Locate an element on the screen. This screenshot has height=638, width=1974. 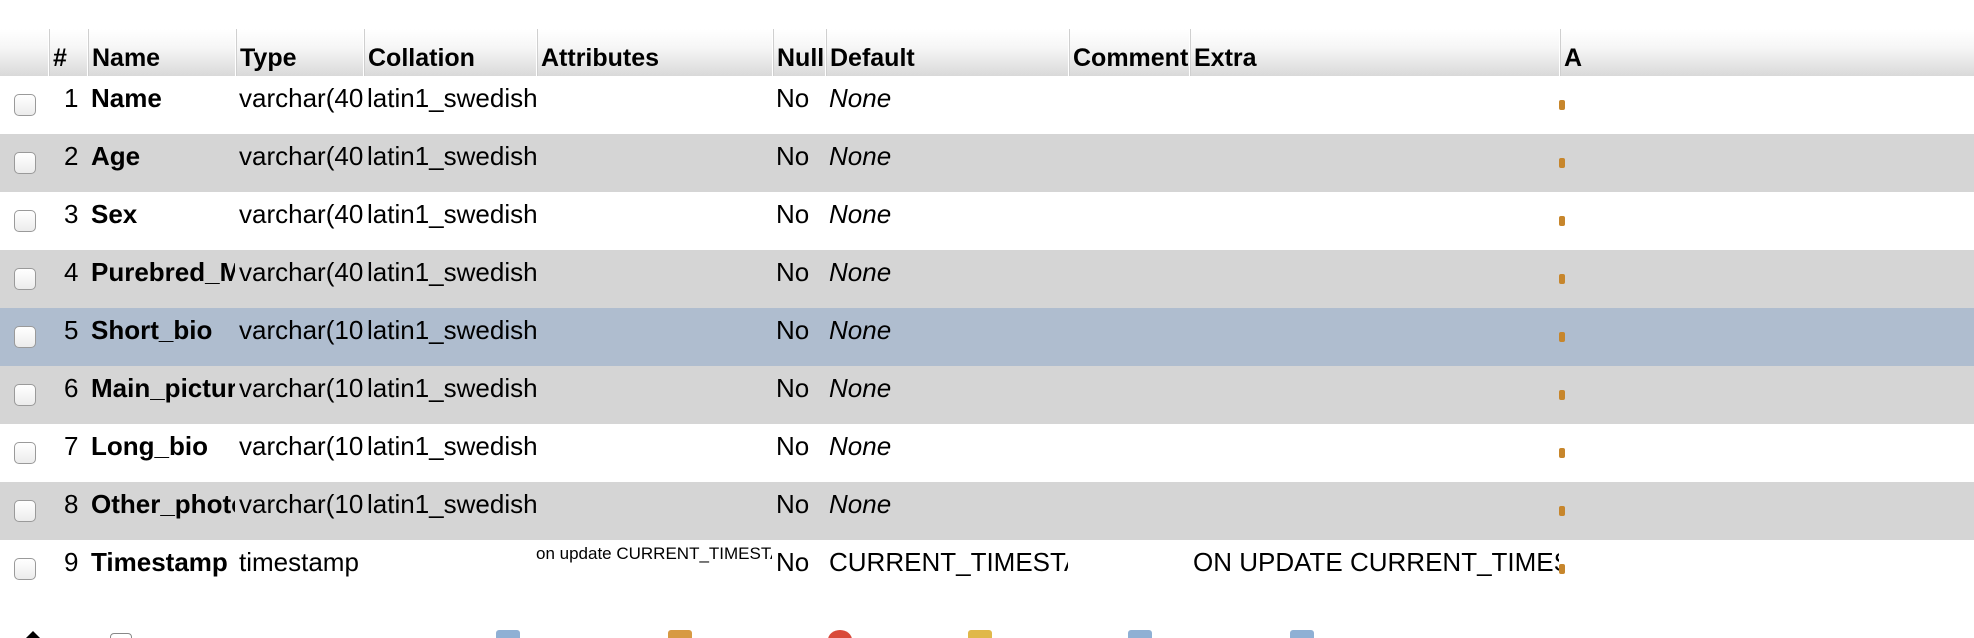
header-type: Type is located at coordinates (299, 52).